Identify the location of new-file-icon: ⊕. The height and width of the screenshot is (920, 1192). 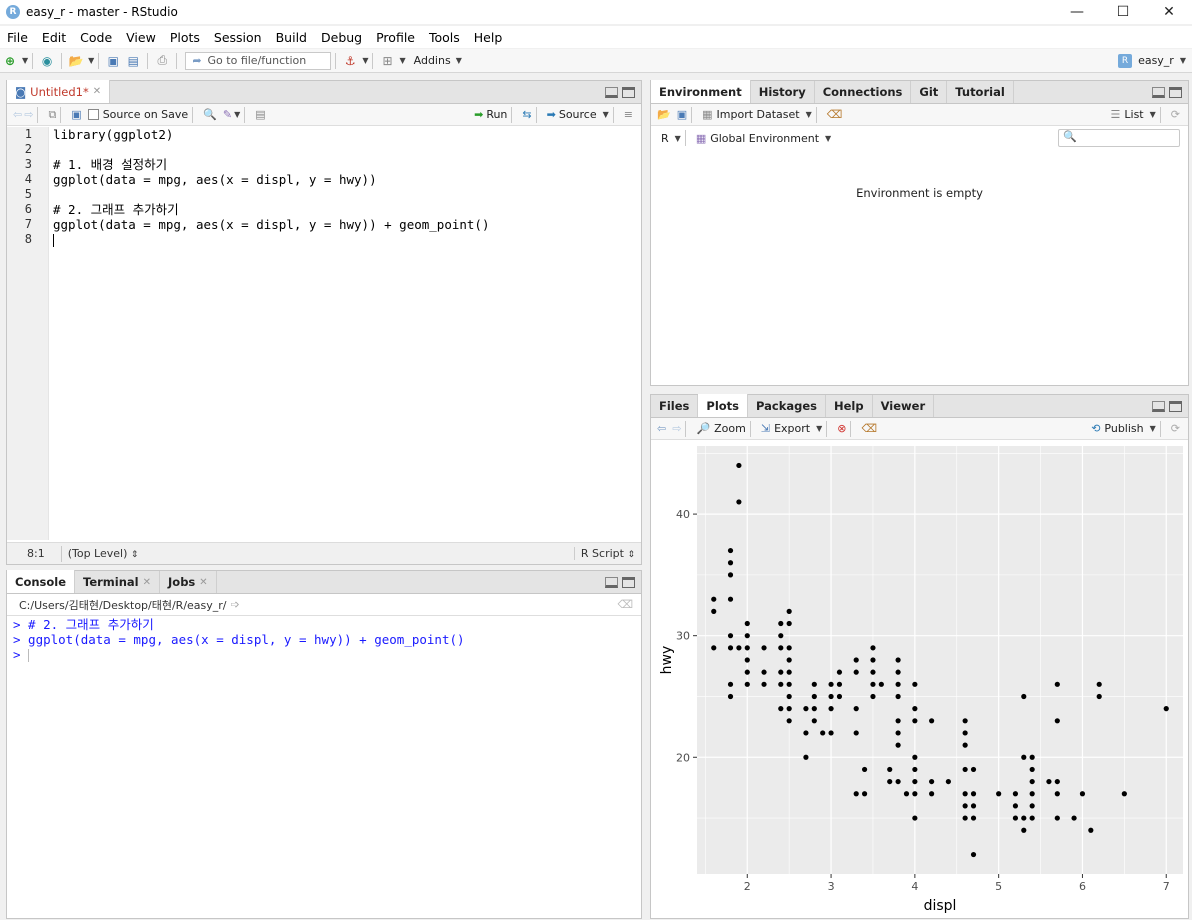
(10, 61).